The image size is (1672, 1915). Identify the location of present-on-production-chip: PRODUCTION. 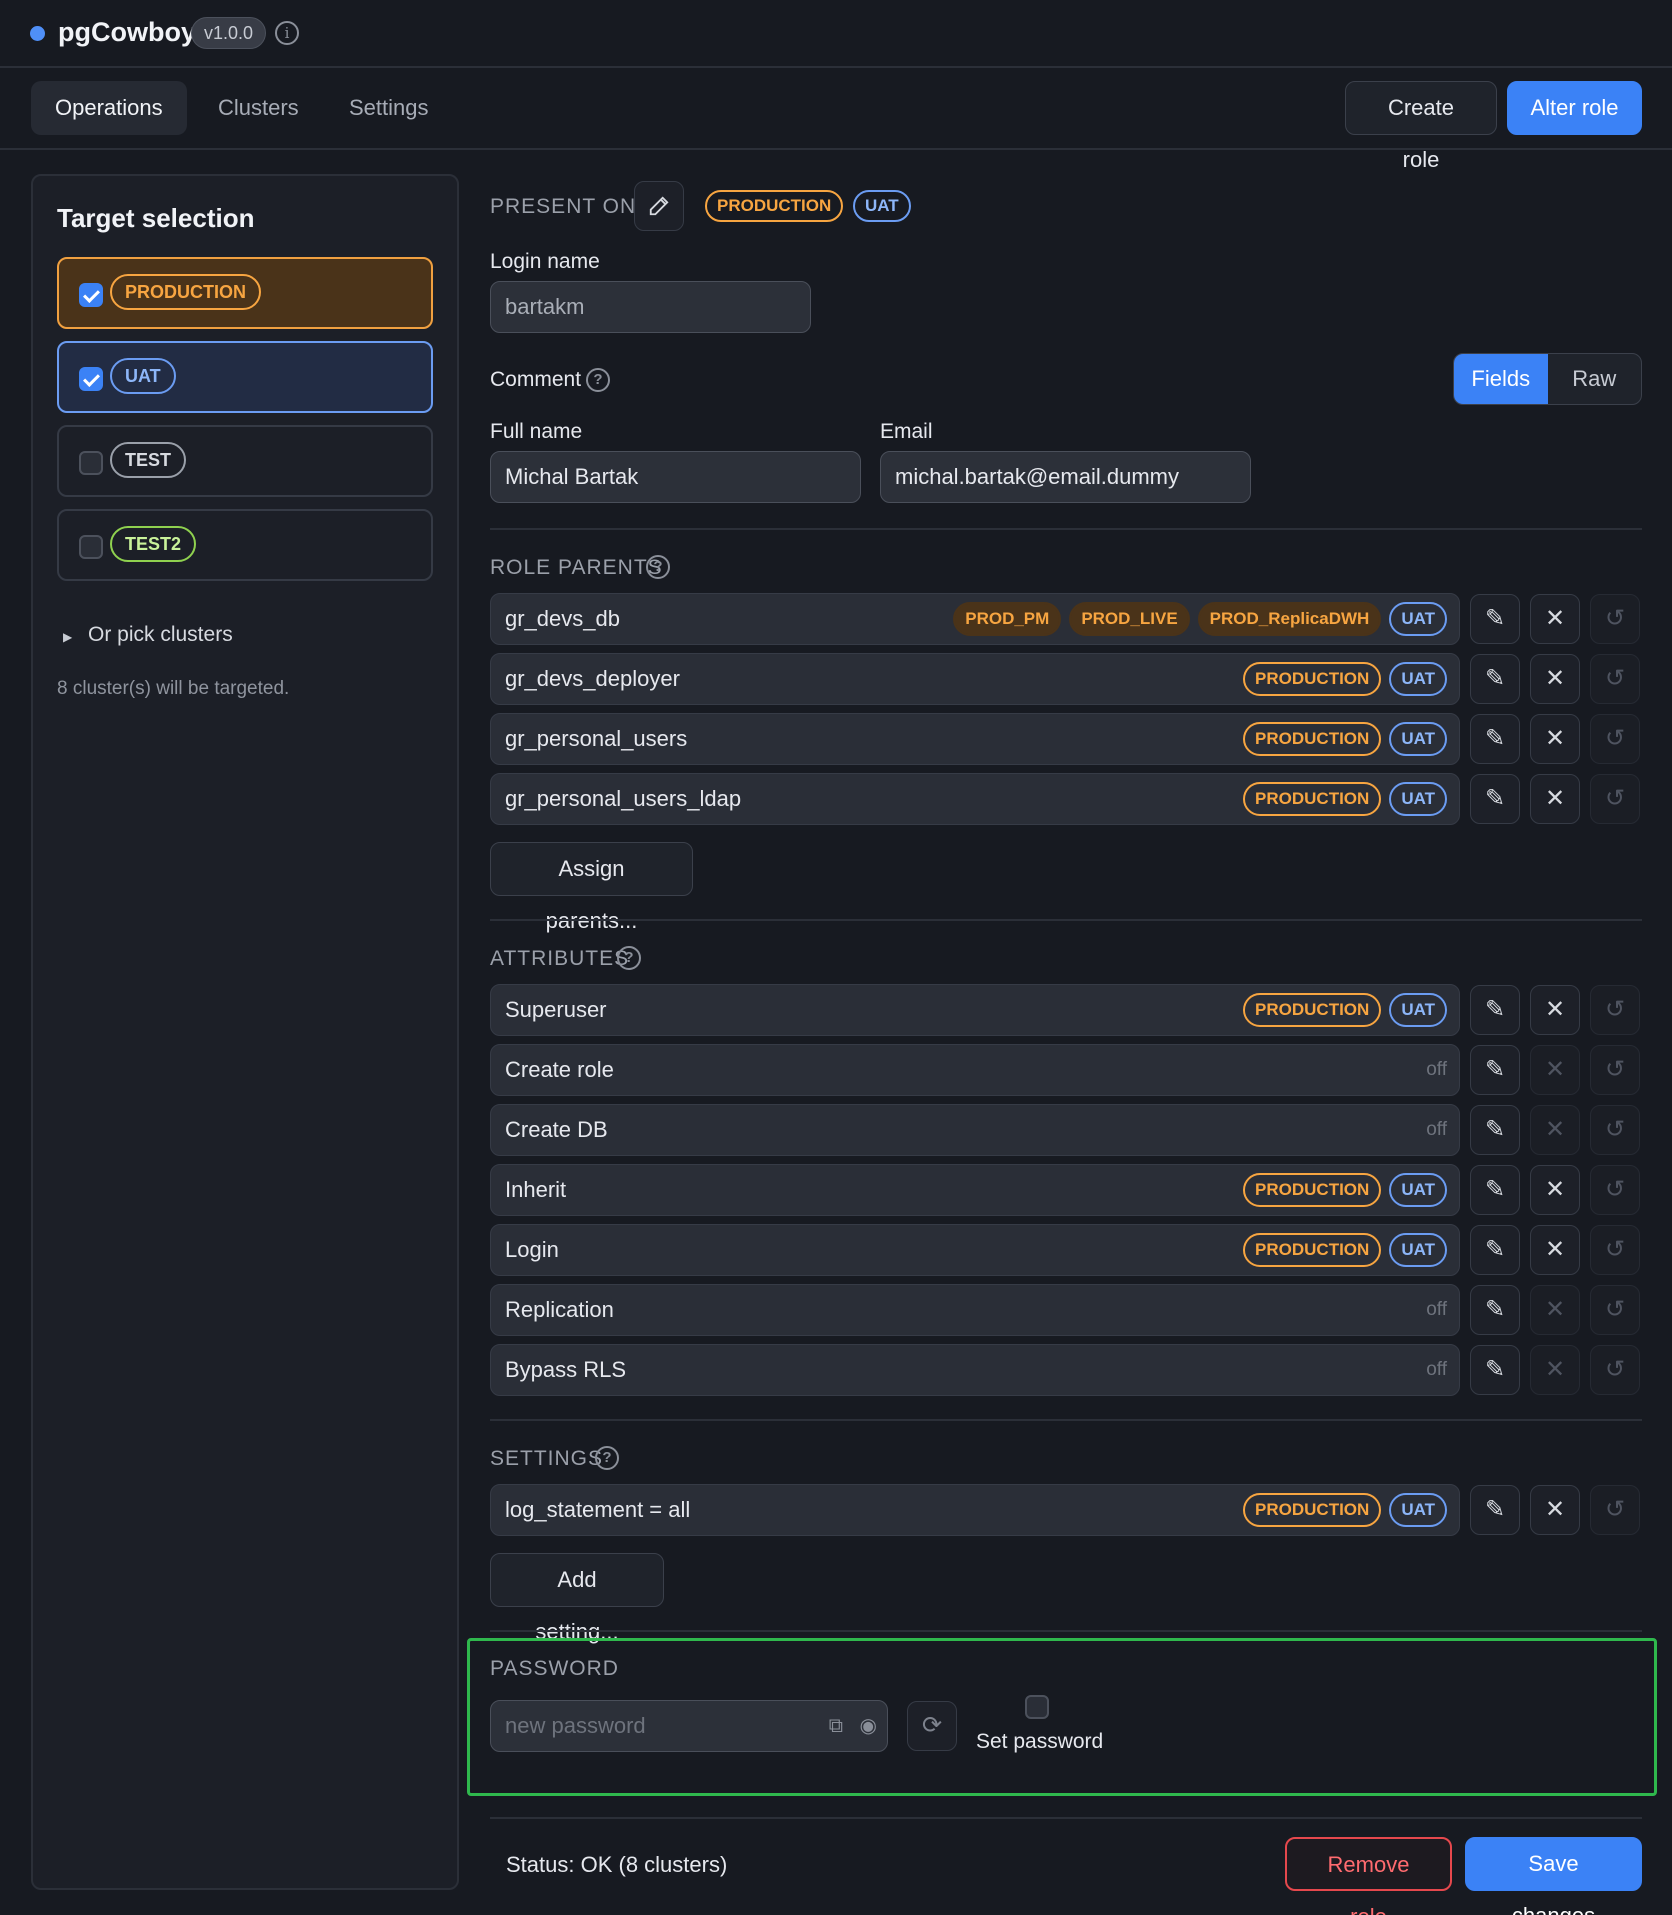
(774, 206).